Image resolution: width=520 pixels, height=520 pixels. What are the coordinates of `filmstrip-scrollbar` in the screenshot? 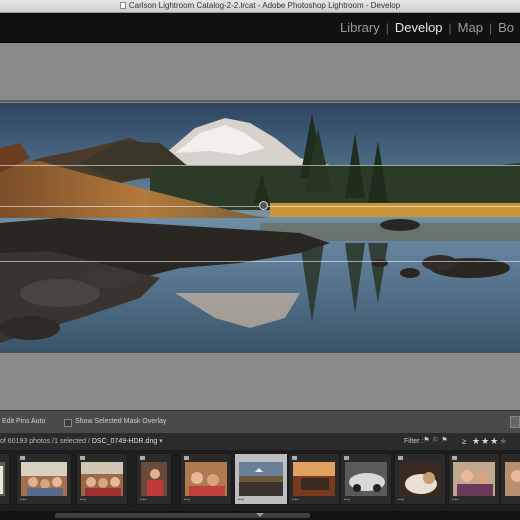 It's located at (260, 515).